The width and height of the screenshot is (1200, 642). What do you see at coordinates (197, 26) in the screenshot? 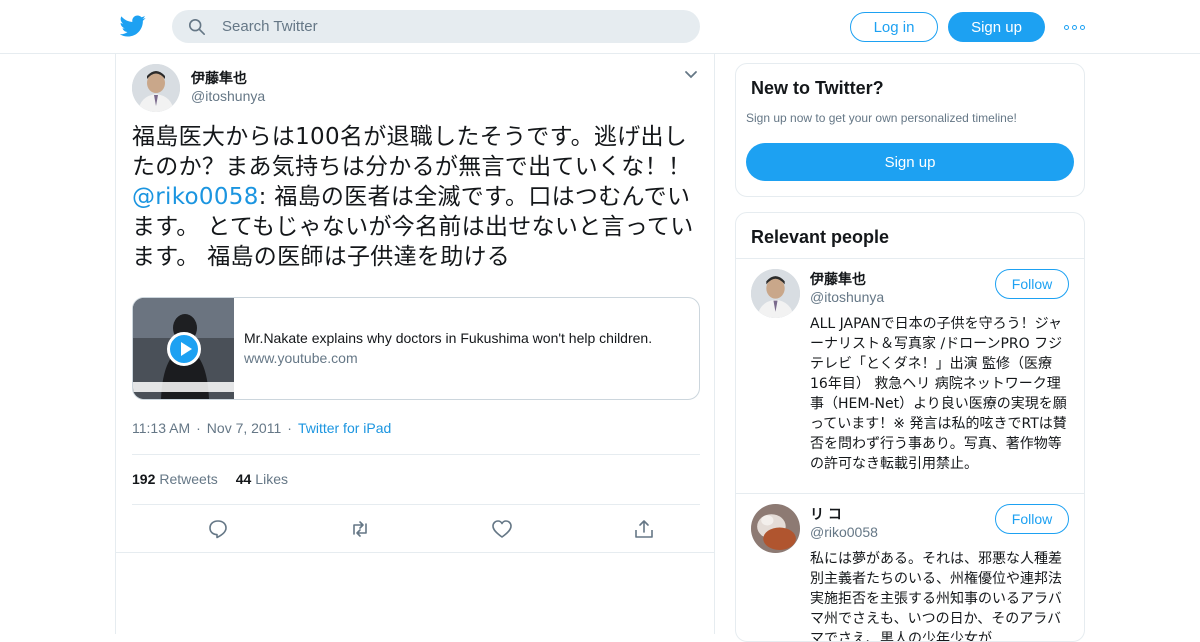
I see `search-icon` at bounding box center [197, 26].